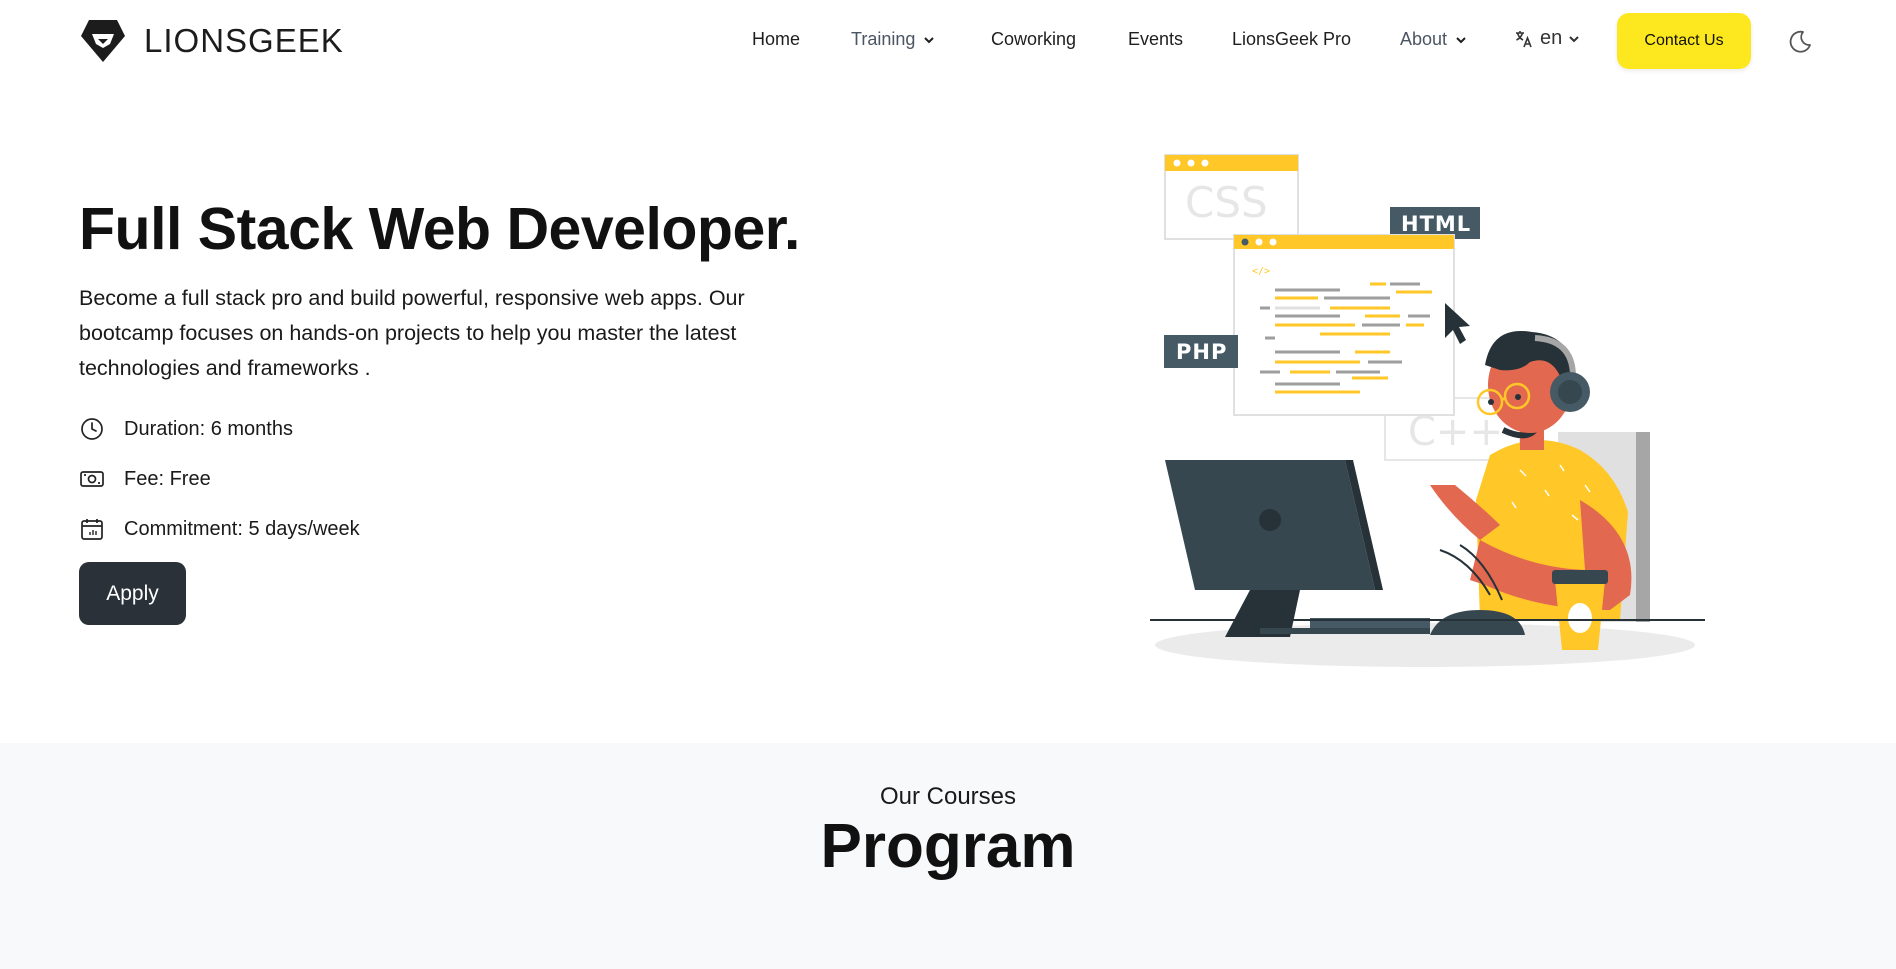 This screenshot has width=1896, height=969. What do you see at coordinates (132, 593) in the screenshot?
I see `apply-button: Apply` at bounding box center [132, 593].